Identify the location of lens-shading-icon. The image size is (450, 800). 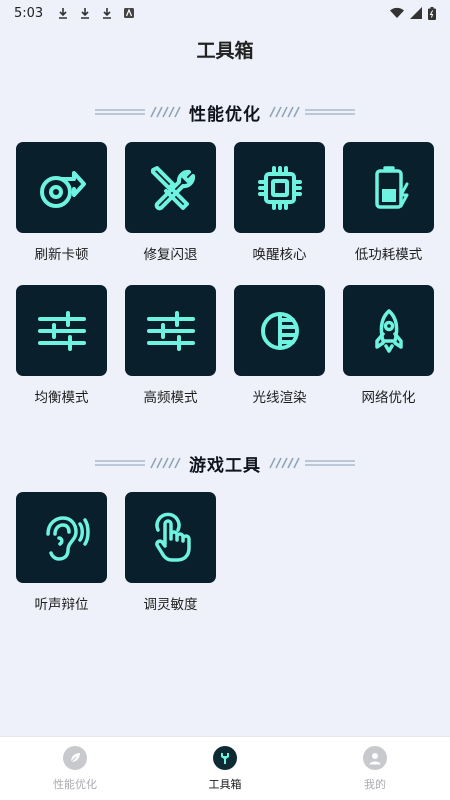
(279, 330).